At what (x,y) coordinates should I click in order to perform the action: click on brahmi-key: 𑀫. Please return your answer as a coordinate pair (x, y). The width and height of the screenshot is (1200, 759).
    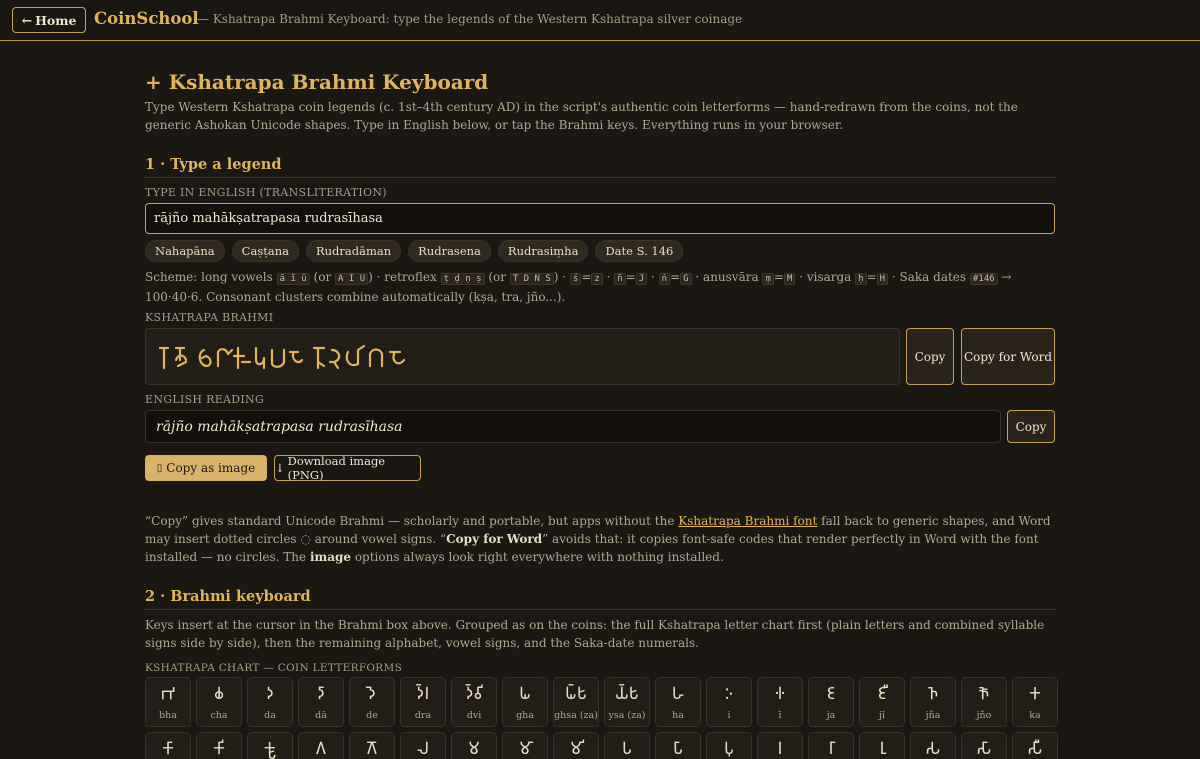
    Looking at the image, I should click on (474, 745).